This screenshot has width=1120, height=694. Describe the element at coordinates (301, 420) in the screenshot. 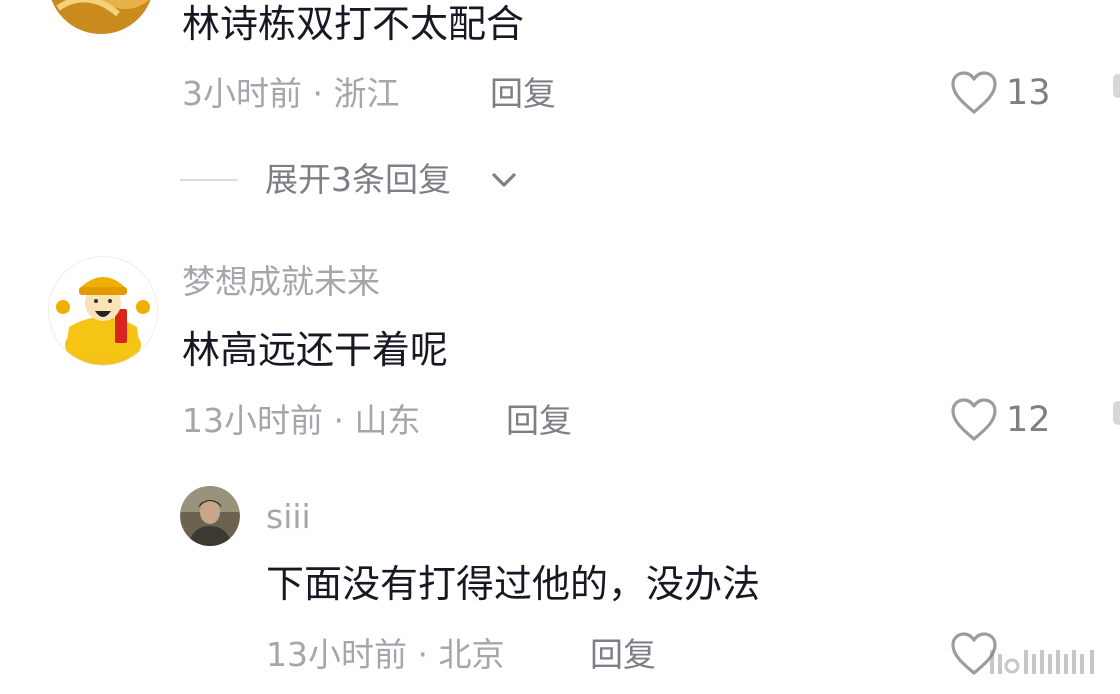

I see `comment-meta: 13小时前 · 山东` at that location.